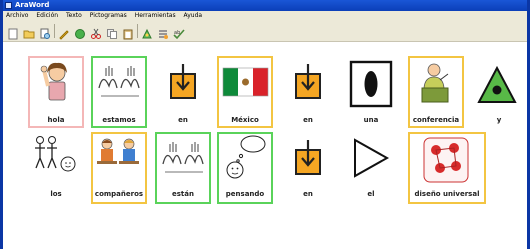 The height and width of the screenshot is (249, 530). What do you see at coordinates (128, 32) in the screenshot?
I see `paste-icon` at bounding box center [128, 32].